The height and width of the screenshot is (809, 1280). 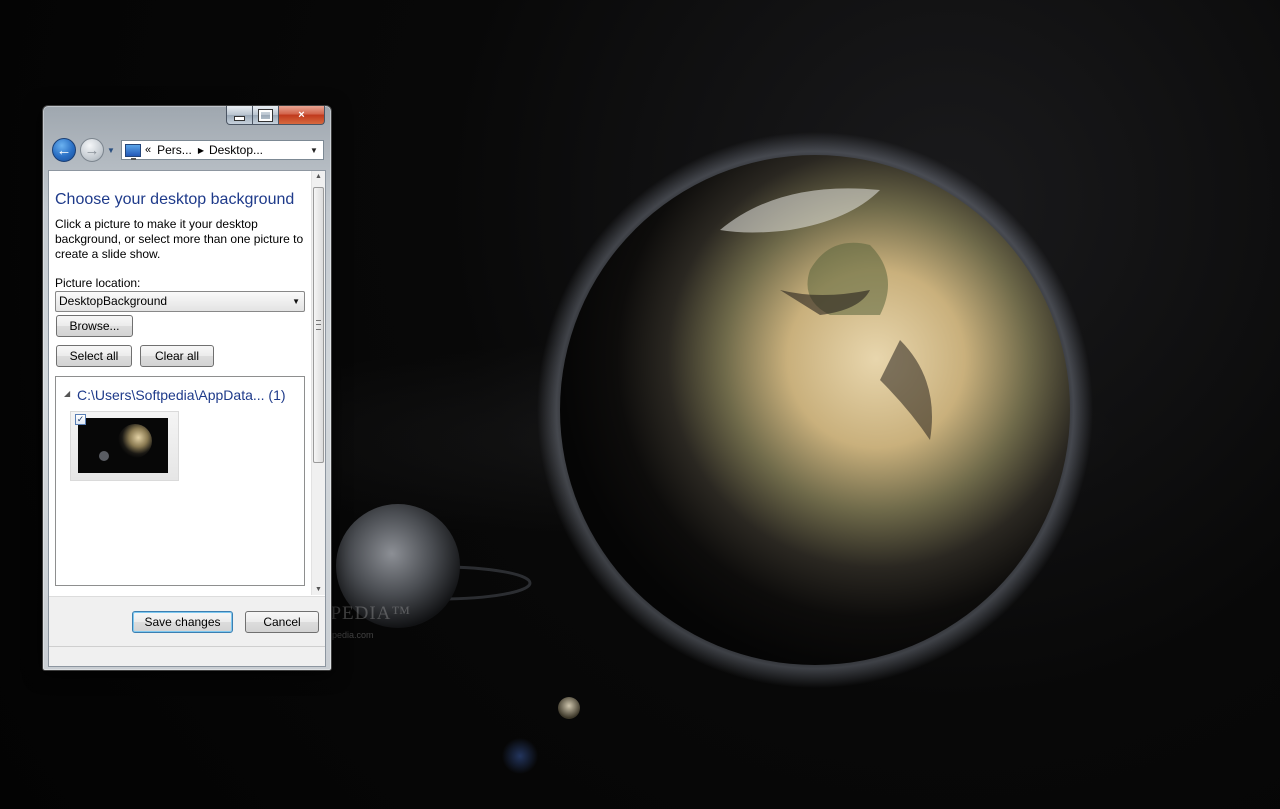 I want to click on close-button: ×, so click(x=302, y=115).